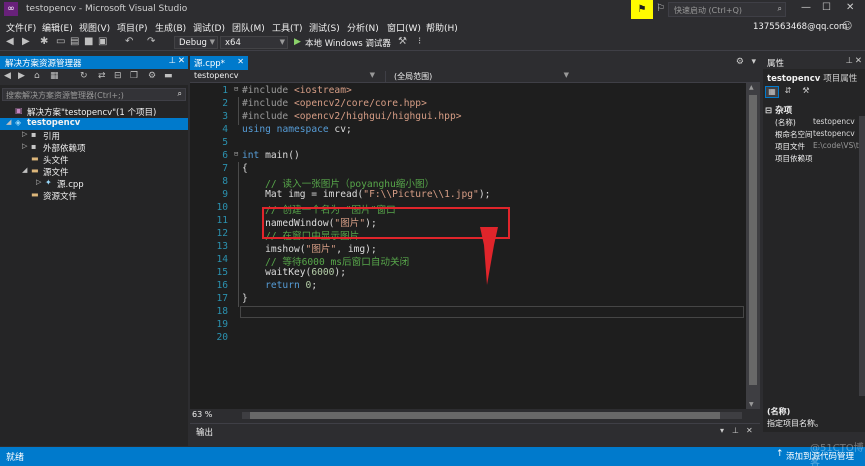  What do you see at coordinates (94, 172) in the screenshot?
I see `tree-item: ◢ ▬ 源文件` at bounding box center [94, 172].